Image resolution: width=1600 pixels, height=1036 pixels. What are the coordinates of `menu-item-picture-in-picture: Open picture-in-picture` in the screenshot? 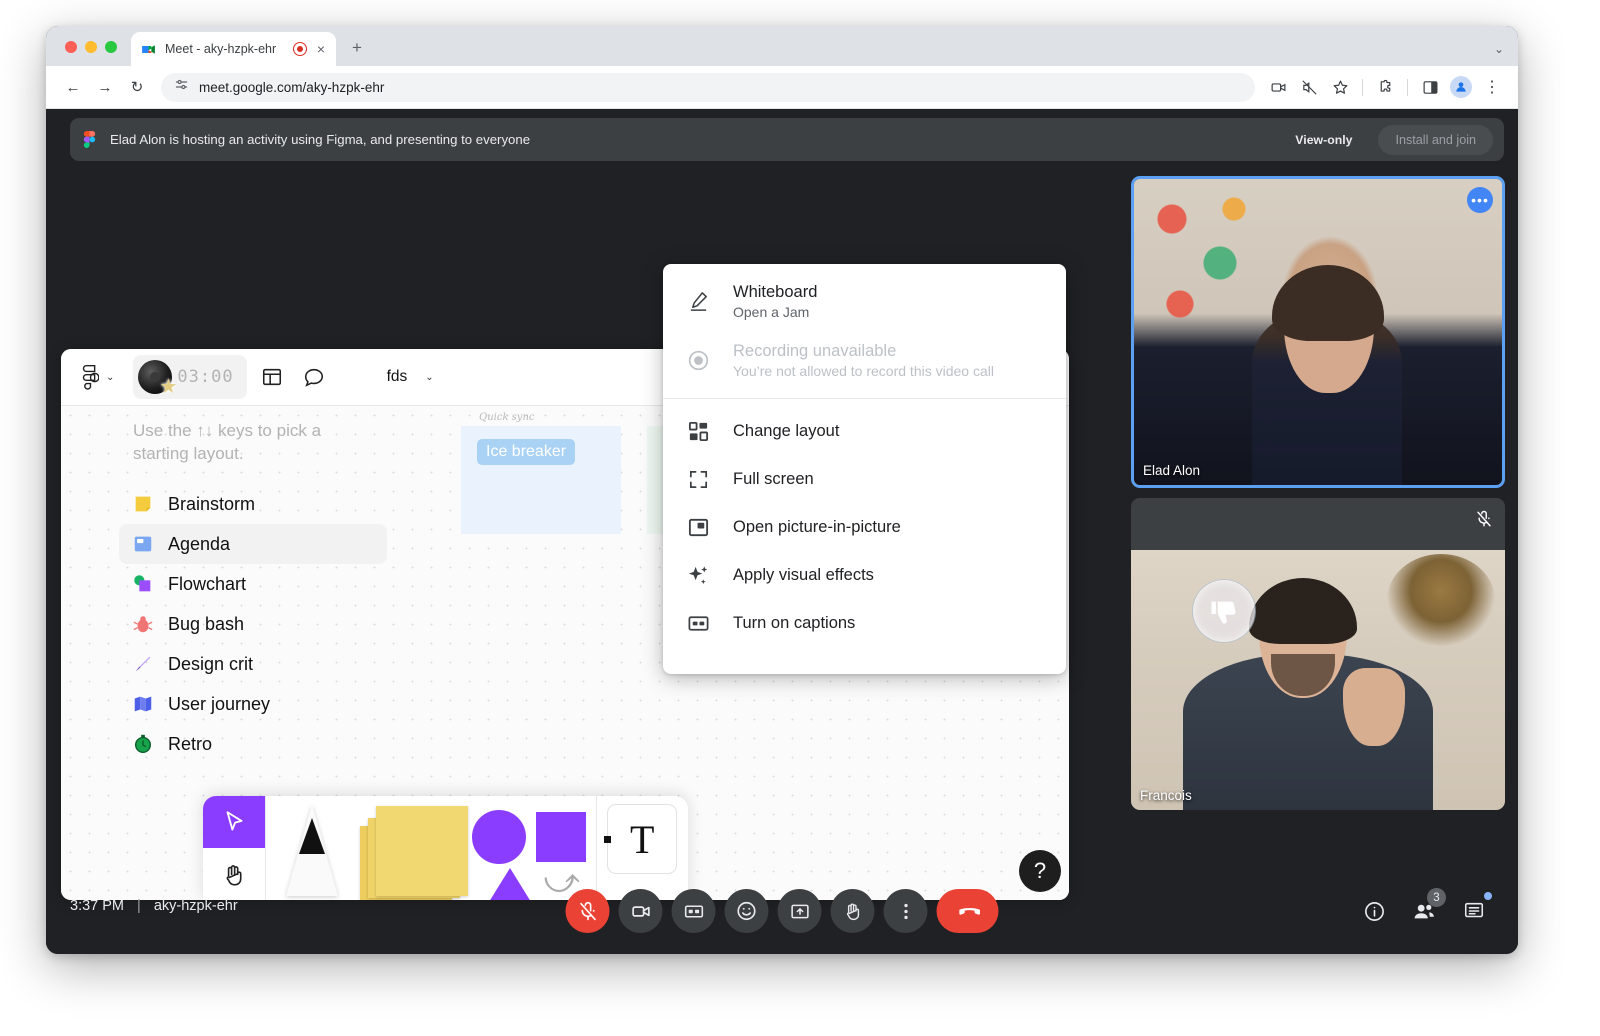 It's located at (864, 527).